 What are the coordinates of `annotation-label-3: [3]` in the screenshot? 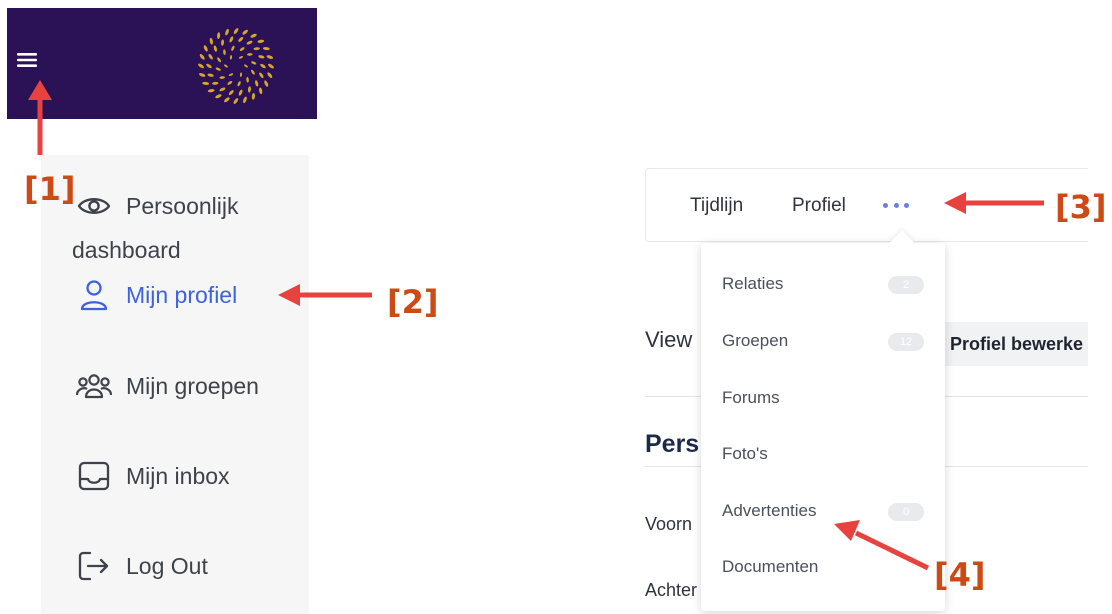 It's located at (1081, 207).